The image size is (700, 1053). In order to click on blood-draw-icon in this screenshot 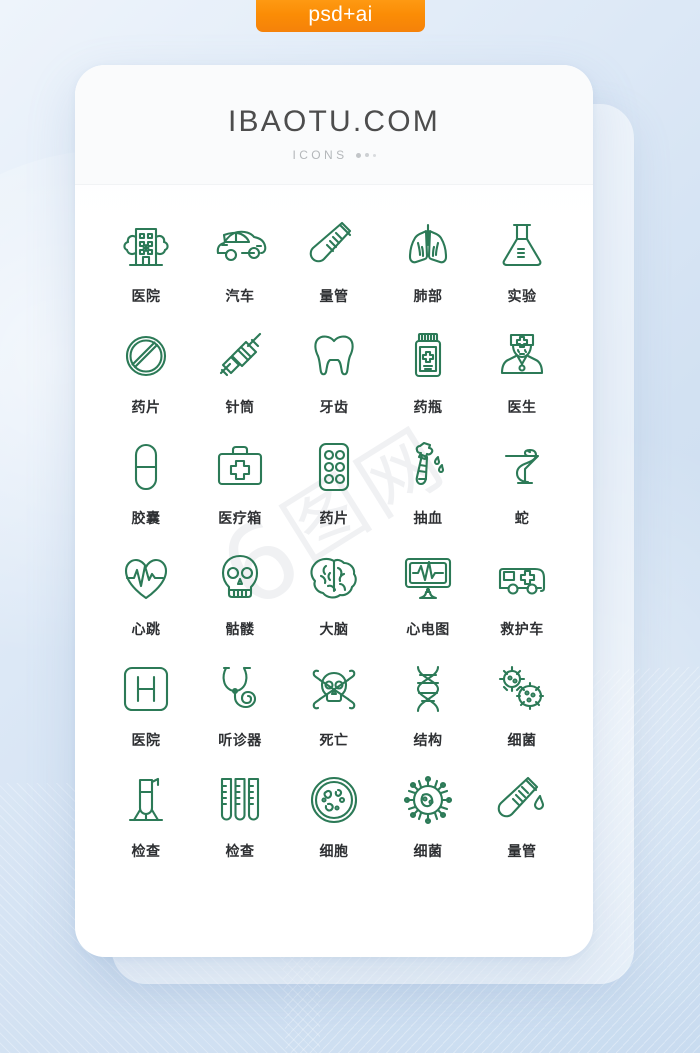, I will do `click(428, 467)`.